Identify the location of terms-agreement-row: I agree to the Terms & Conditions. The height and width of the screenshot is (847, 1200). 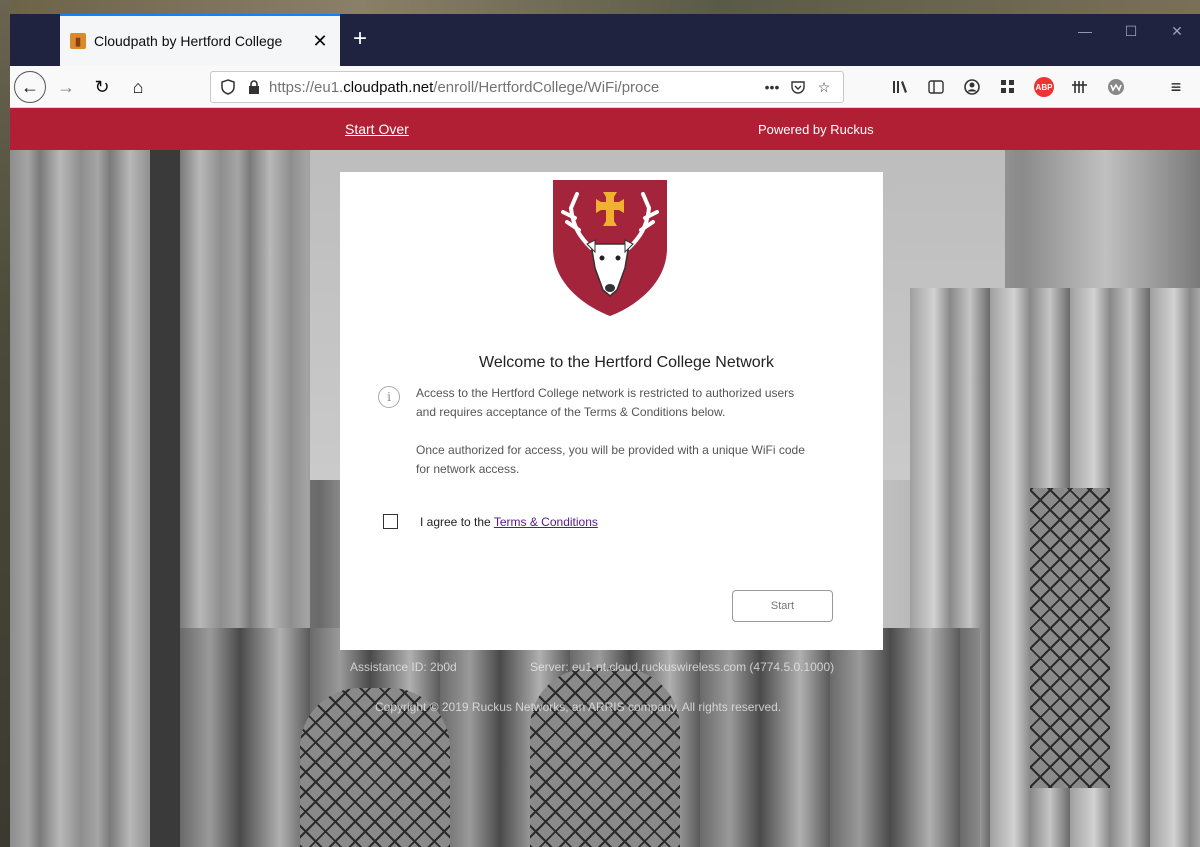
(490, 521).